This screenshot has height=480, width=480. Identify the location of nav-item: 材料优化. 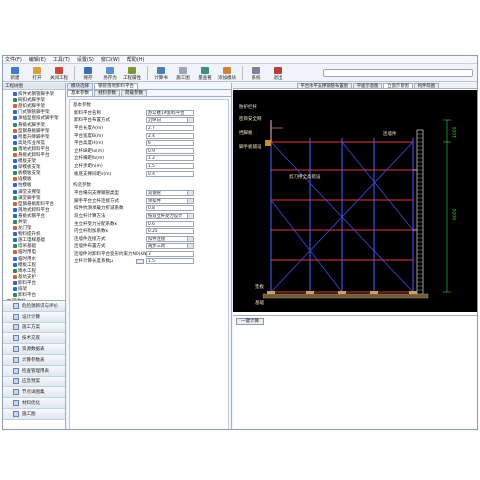
(34, 403).